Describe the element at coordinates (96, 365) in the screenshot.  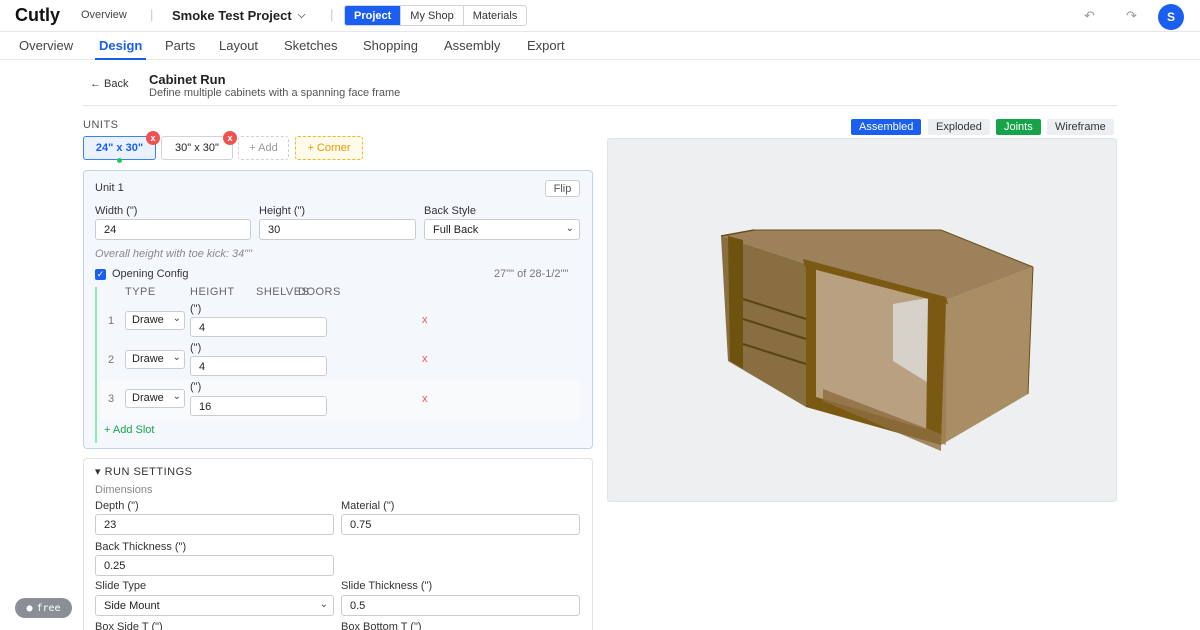
I see `slots-guide` at that location.